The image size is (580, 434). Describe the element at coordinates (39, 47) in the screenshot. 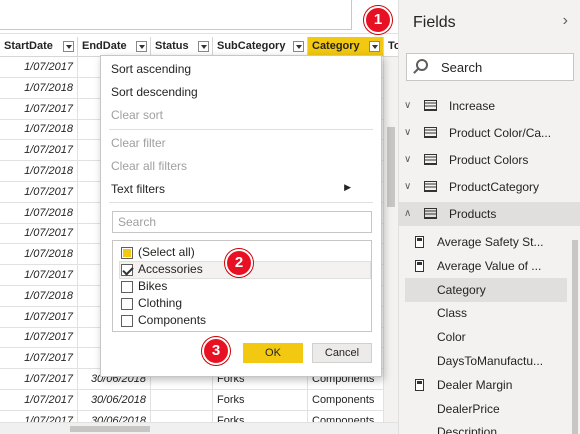

I see `column-header-startdate: StartDate` at that location.